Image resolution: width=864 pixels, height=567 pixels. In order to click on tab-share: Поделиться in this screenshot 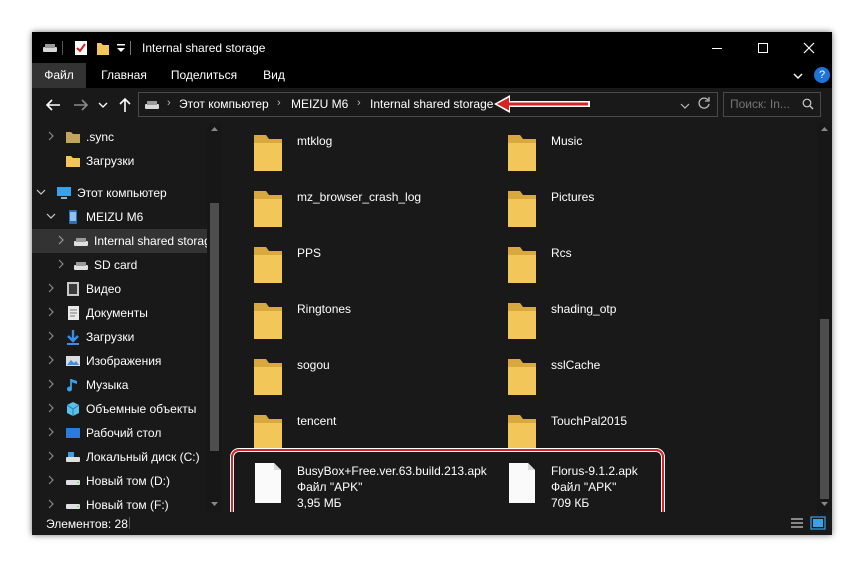, I will do `click(204, 75)`.